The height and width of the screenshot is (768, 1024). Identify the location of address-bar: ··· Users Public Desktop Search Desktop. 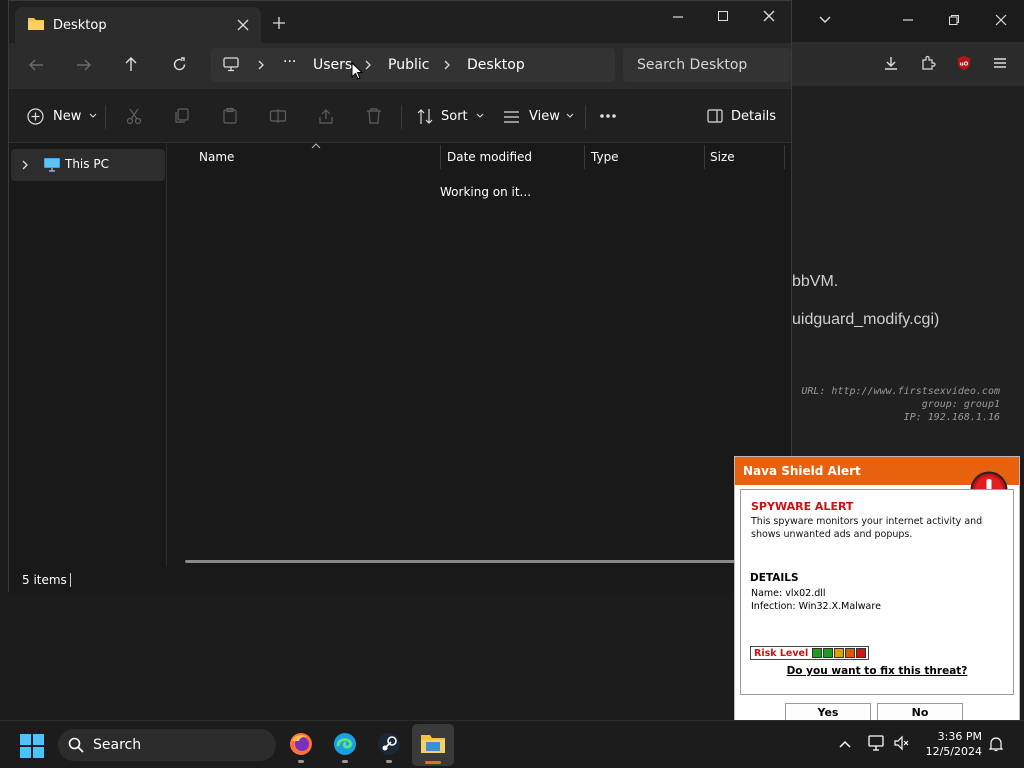
(400, 66).